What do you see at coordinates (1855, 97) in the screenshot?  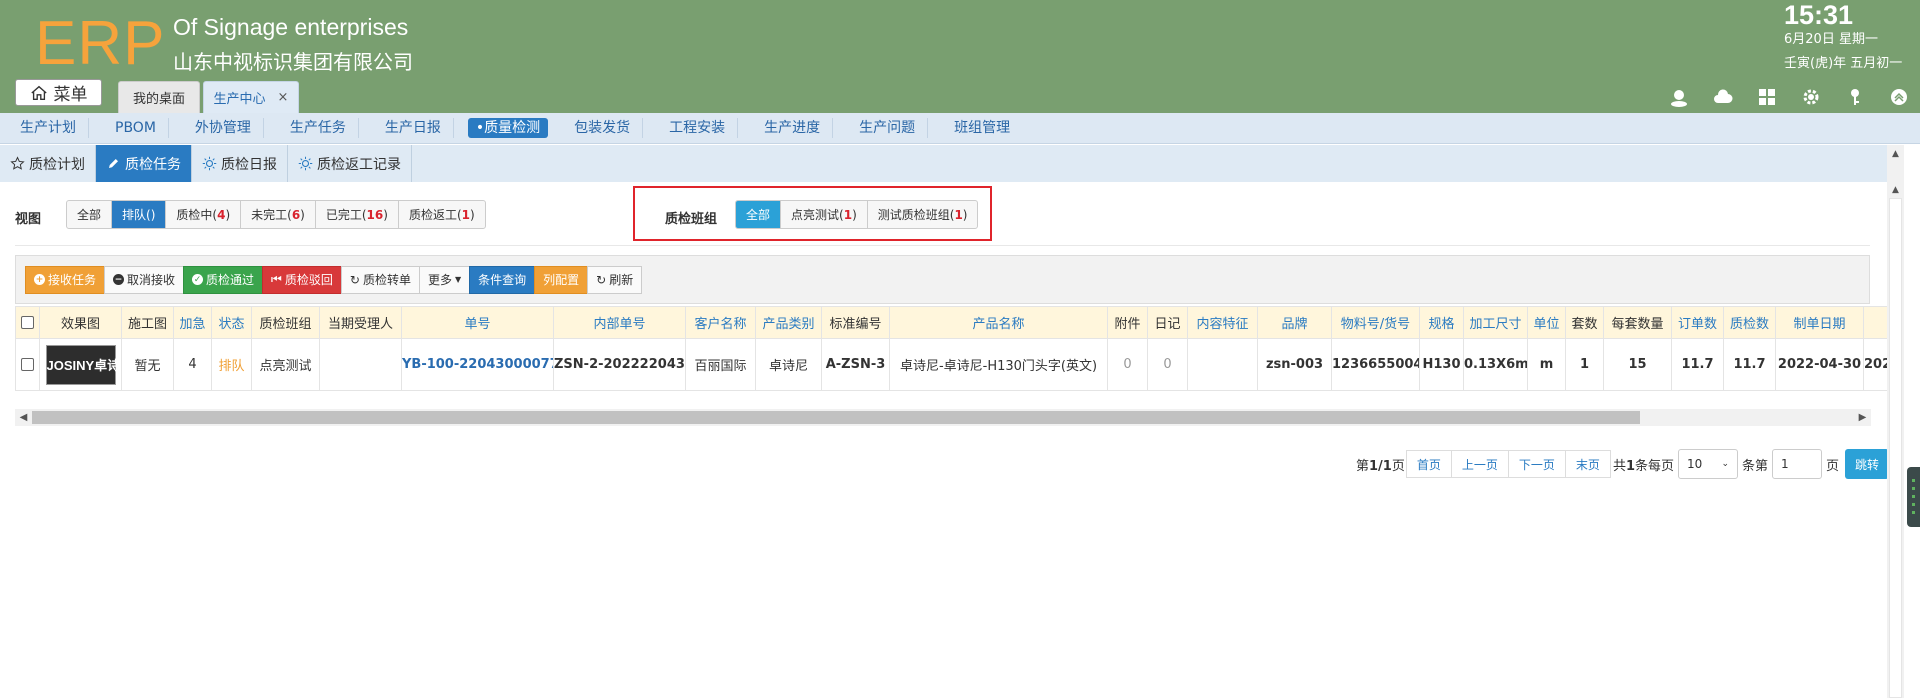 I see `key-icon` at bounding box center [1855, 97].